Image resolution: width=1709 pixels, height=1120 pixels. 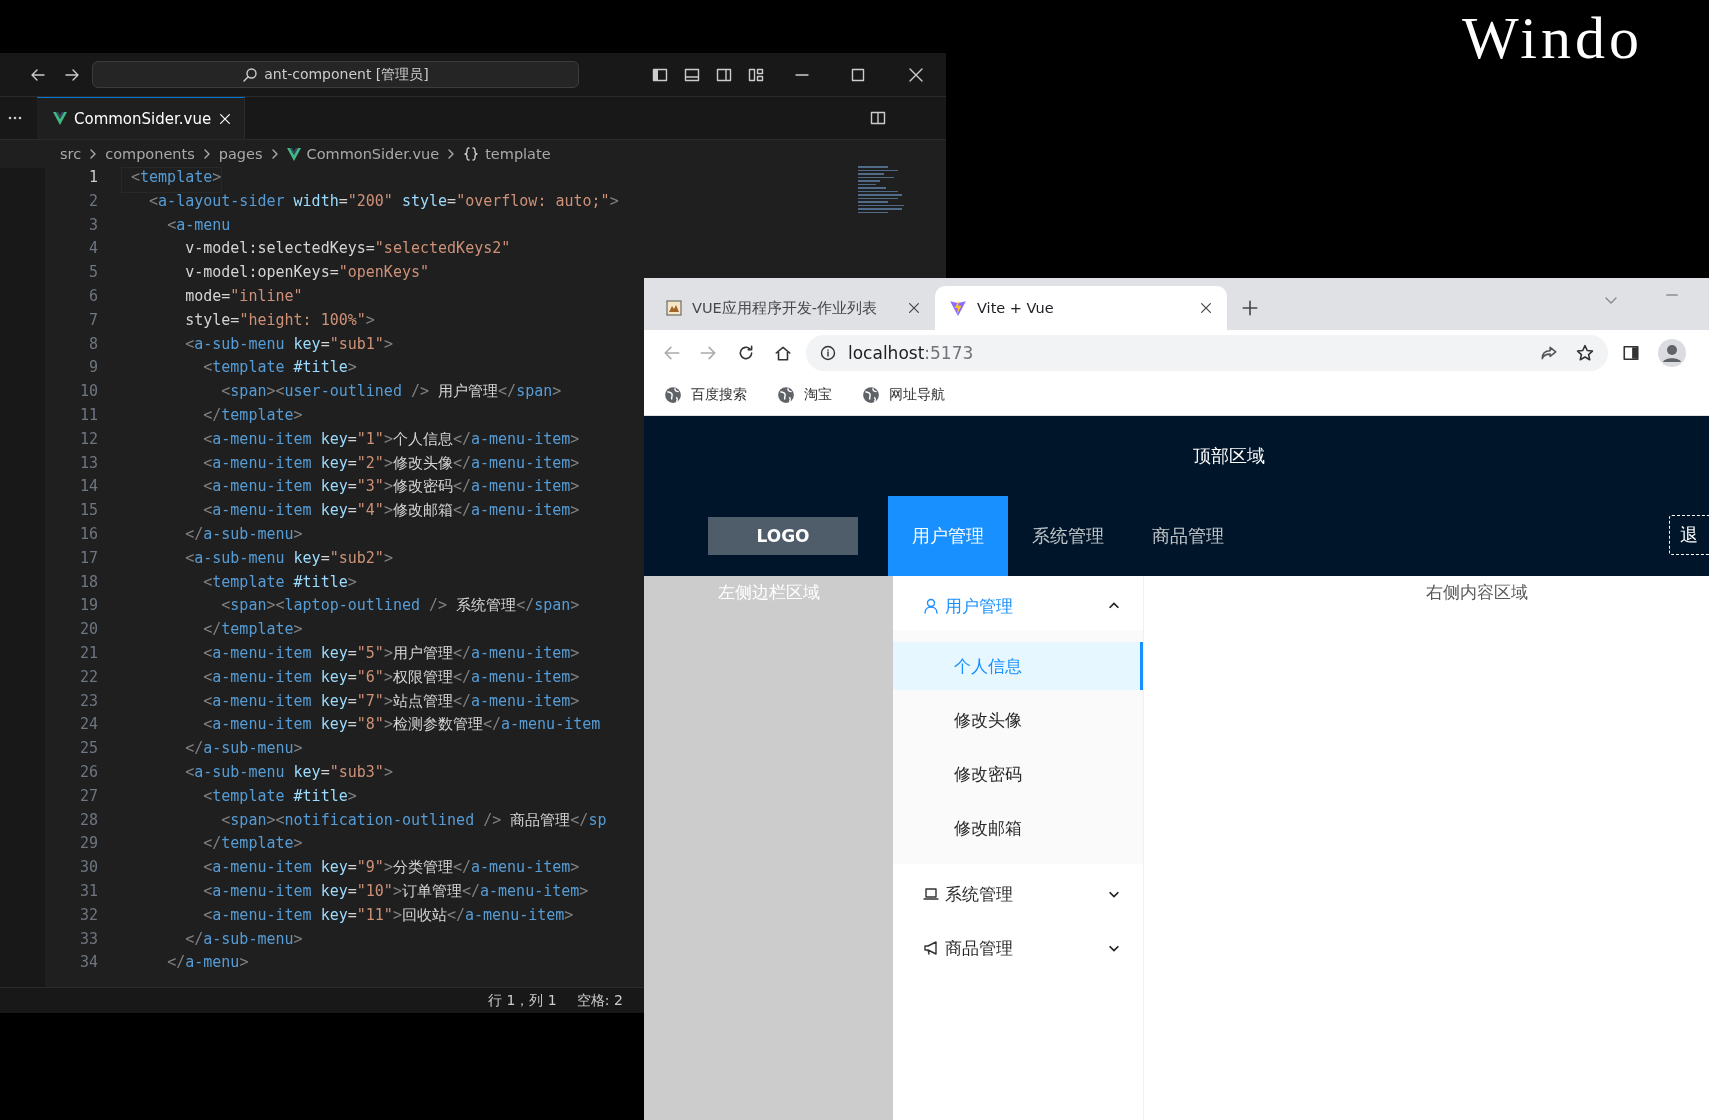 I want to click on line-number: 18, so click(x=88, y=582).